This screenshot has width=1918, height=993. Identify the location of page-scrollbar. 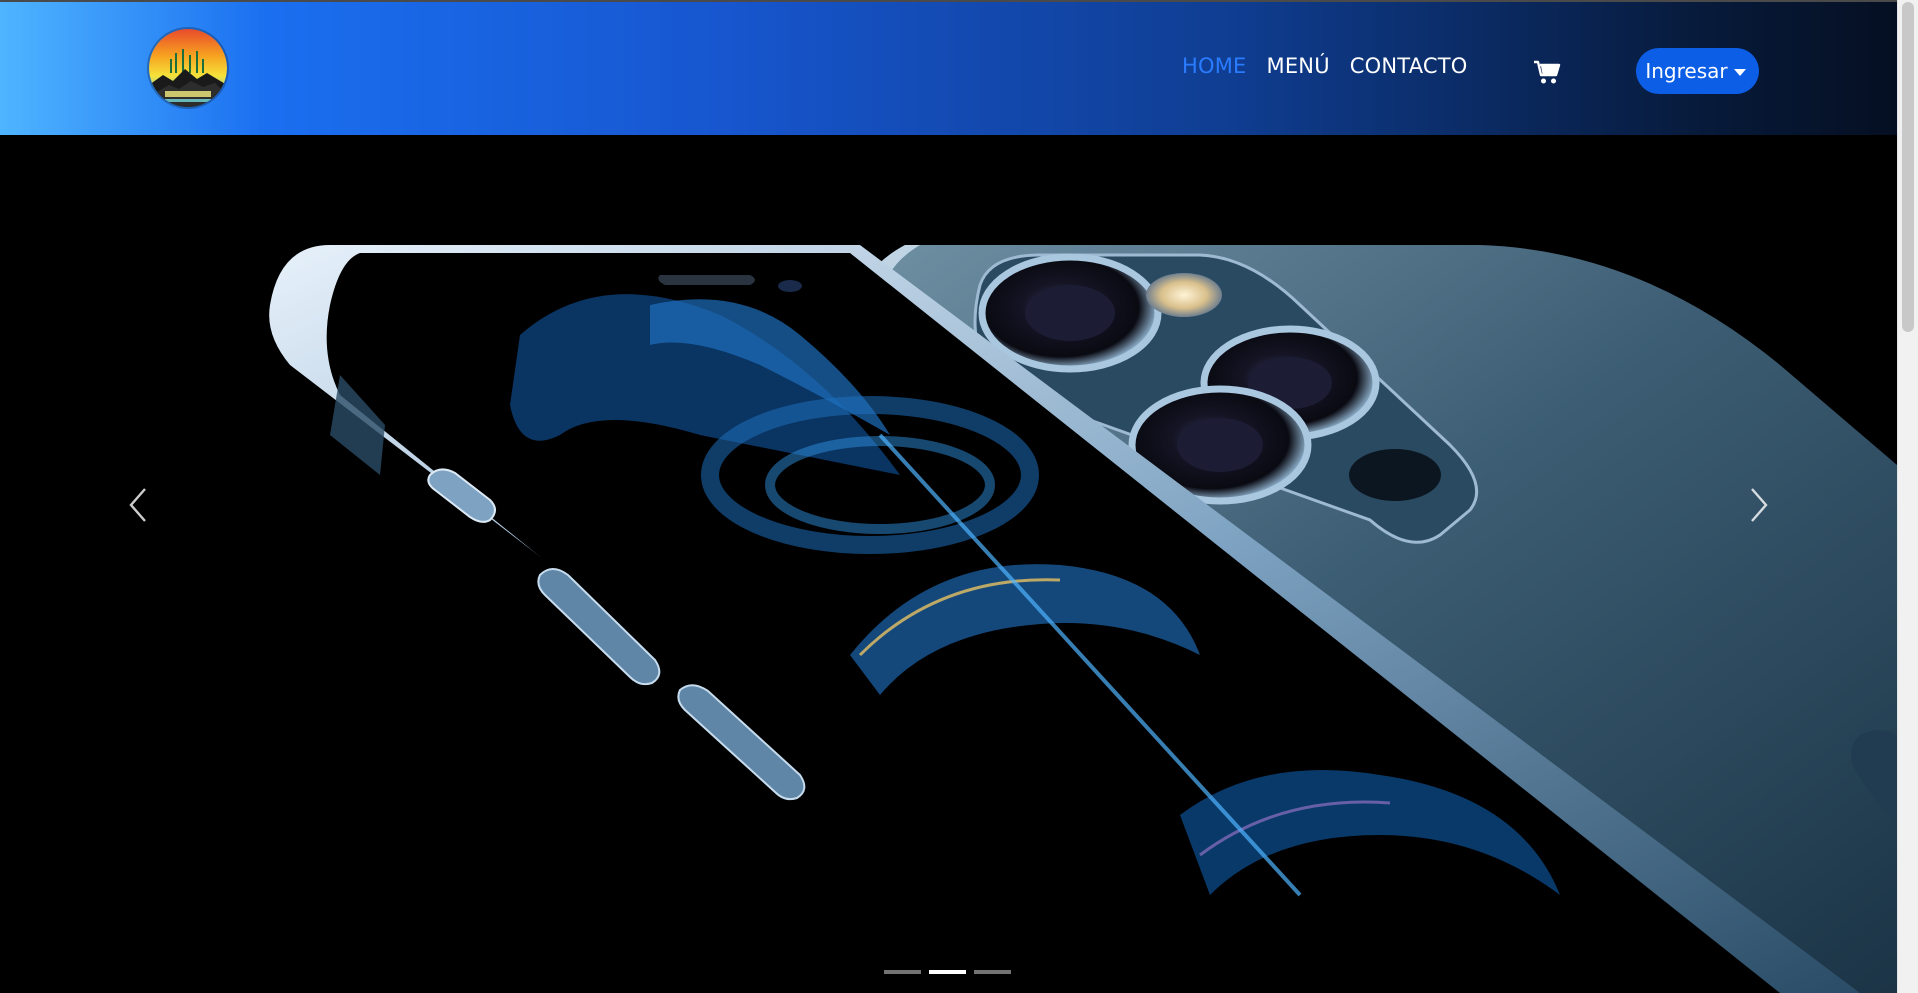
(1907, 496).